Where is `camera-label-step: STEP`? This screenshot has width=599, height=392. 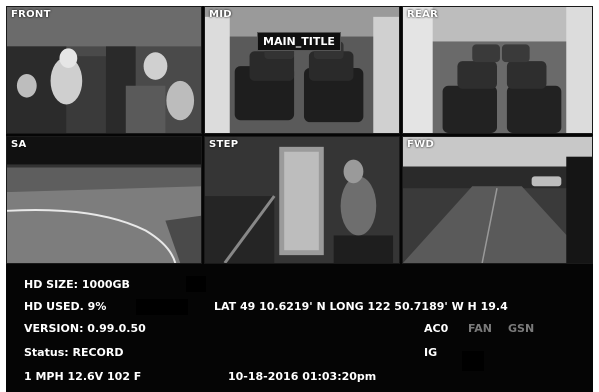
camera-label-step: STEP is located at coordinates (224, 144).